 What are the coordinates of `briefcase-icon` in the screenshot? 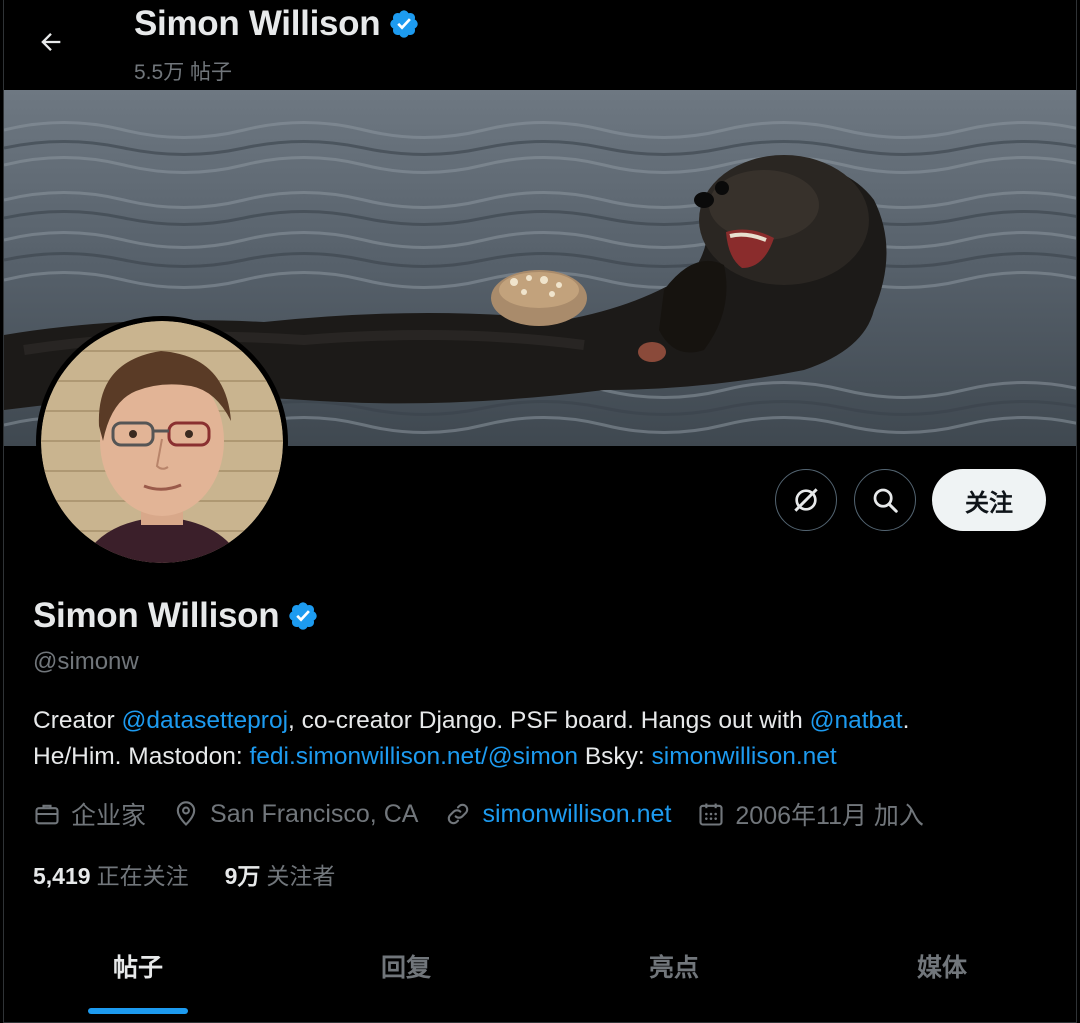 It's located at (47, 814).